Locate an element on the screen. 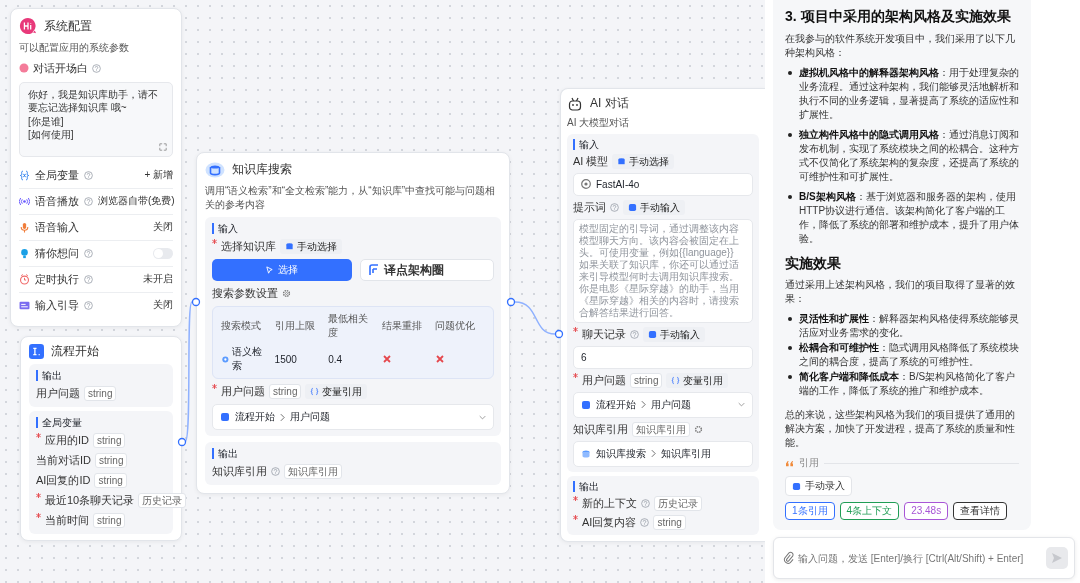  chevron-right-icon is located at coordinates (282, 417).